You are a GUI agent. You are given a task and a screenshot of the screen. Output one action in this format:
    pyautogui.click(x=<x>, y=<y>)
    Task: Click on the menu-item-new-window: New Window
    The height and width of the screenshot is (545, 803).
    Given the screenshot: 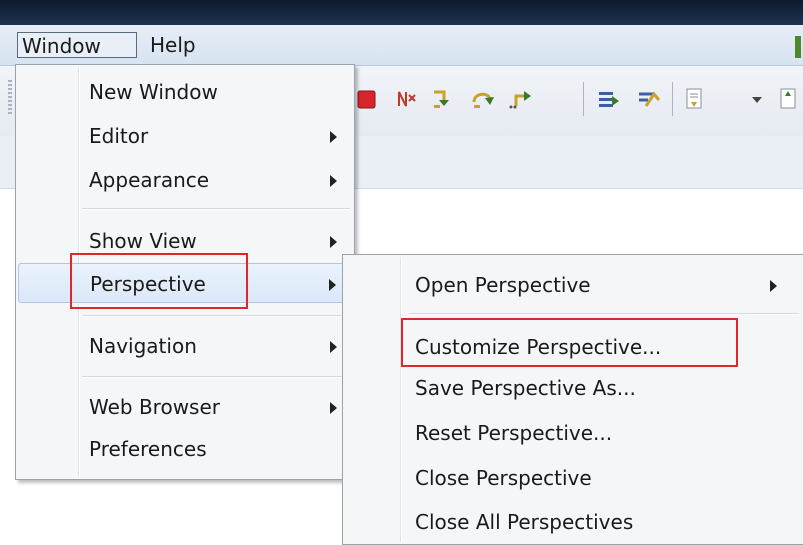 What is the action you would take?
    pyautogui.click(x=185, y=92)
    